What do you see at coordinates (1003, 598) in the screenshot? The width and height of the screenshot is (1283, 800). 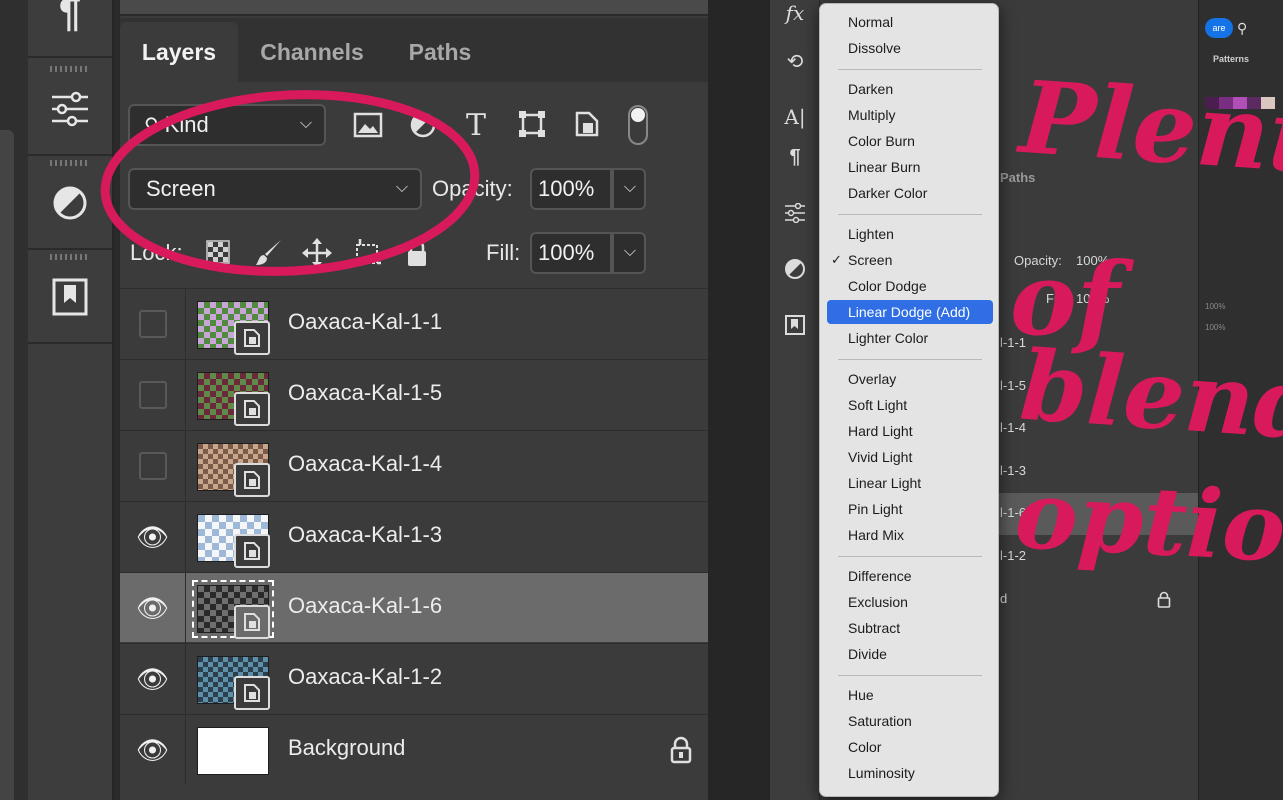 I see `layer-name: d` at bounding box center [1003, 598].